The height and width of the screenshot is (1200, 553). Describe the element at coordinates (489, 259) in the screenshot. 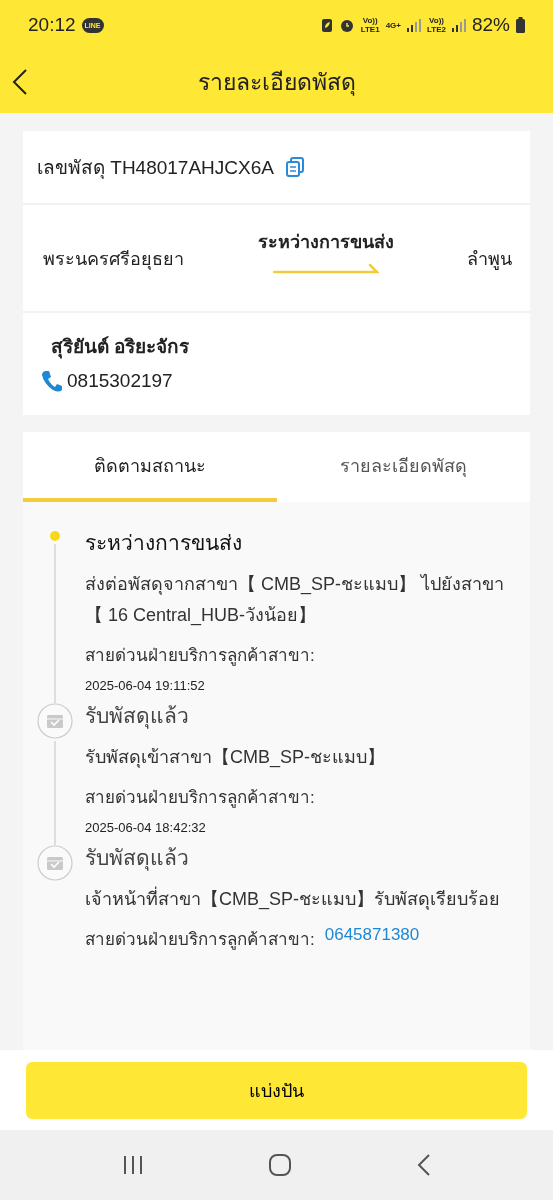

I see `destination-city: ลำพูน` at that location.